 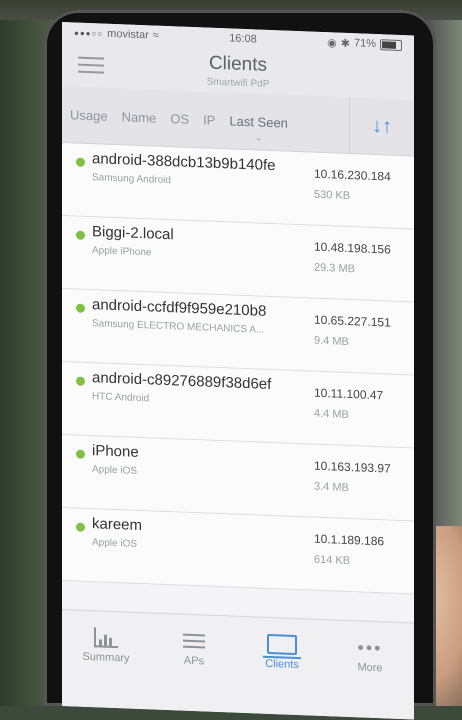 What do you see at coordinates (209, 119) in the screenshot?
I see `sort-tab-ip: IP` at bounding box center [209, 119].